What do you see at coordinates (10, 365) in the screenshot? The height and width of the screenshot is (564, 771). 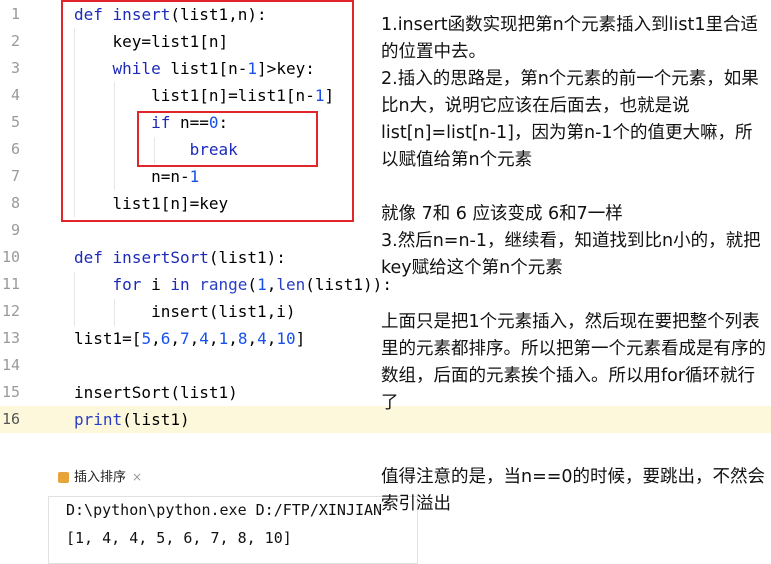 I see `line-number: 14` at bounding box center [10, 365].